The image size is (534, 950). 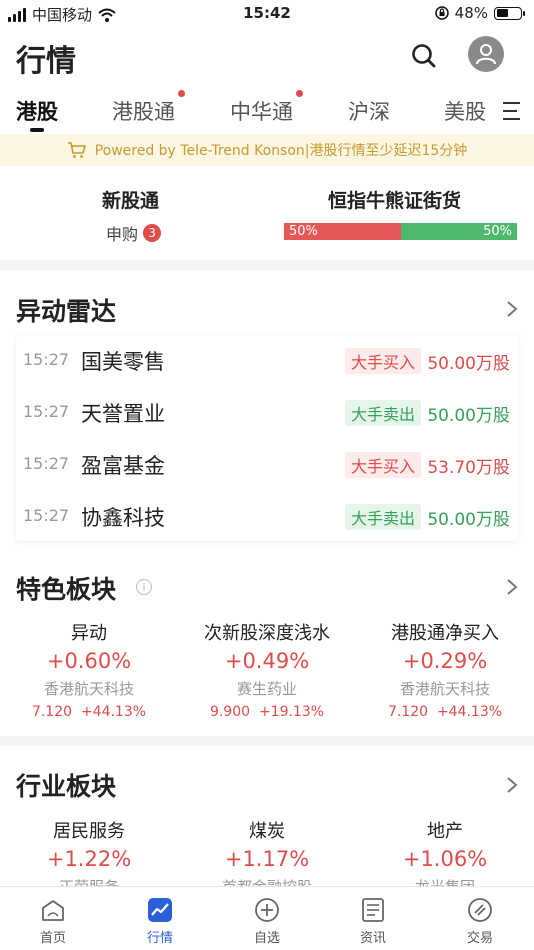 I want to click on profile-button, so click(x=486, y=54).